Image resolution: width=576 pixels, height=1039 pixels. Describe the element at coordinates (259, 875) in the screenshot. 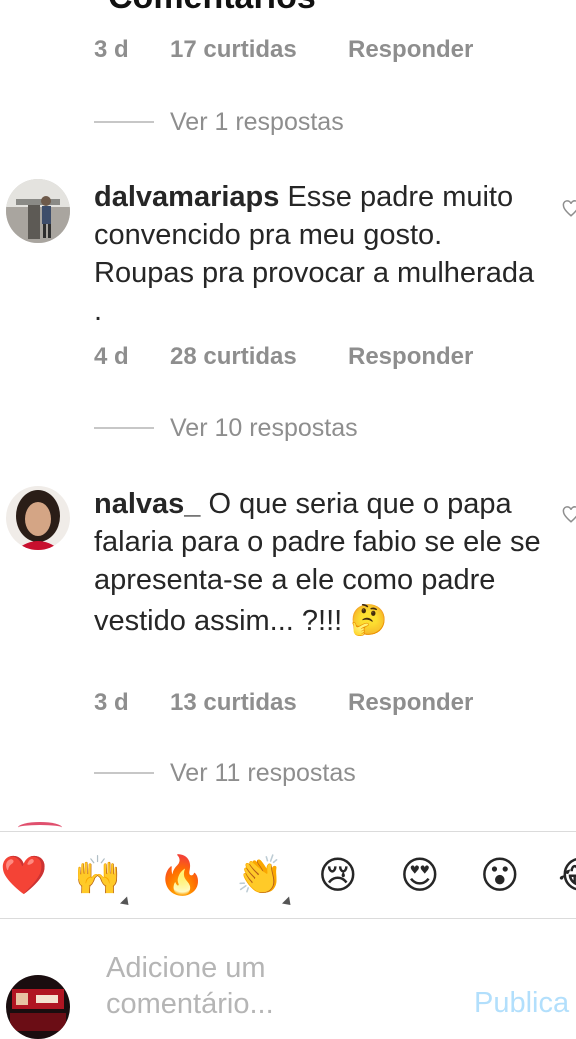

I see `clapping-hands-emoji-icon: 👏` at that location.